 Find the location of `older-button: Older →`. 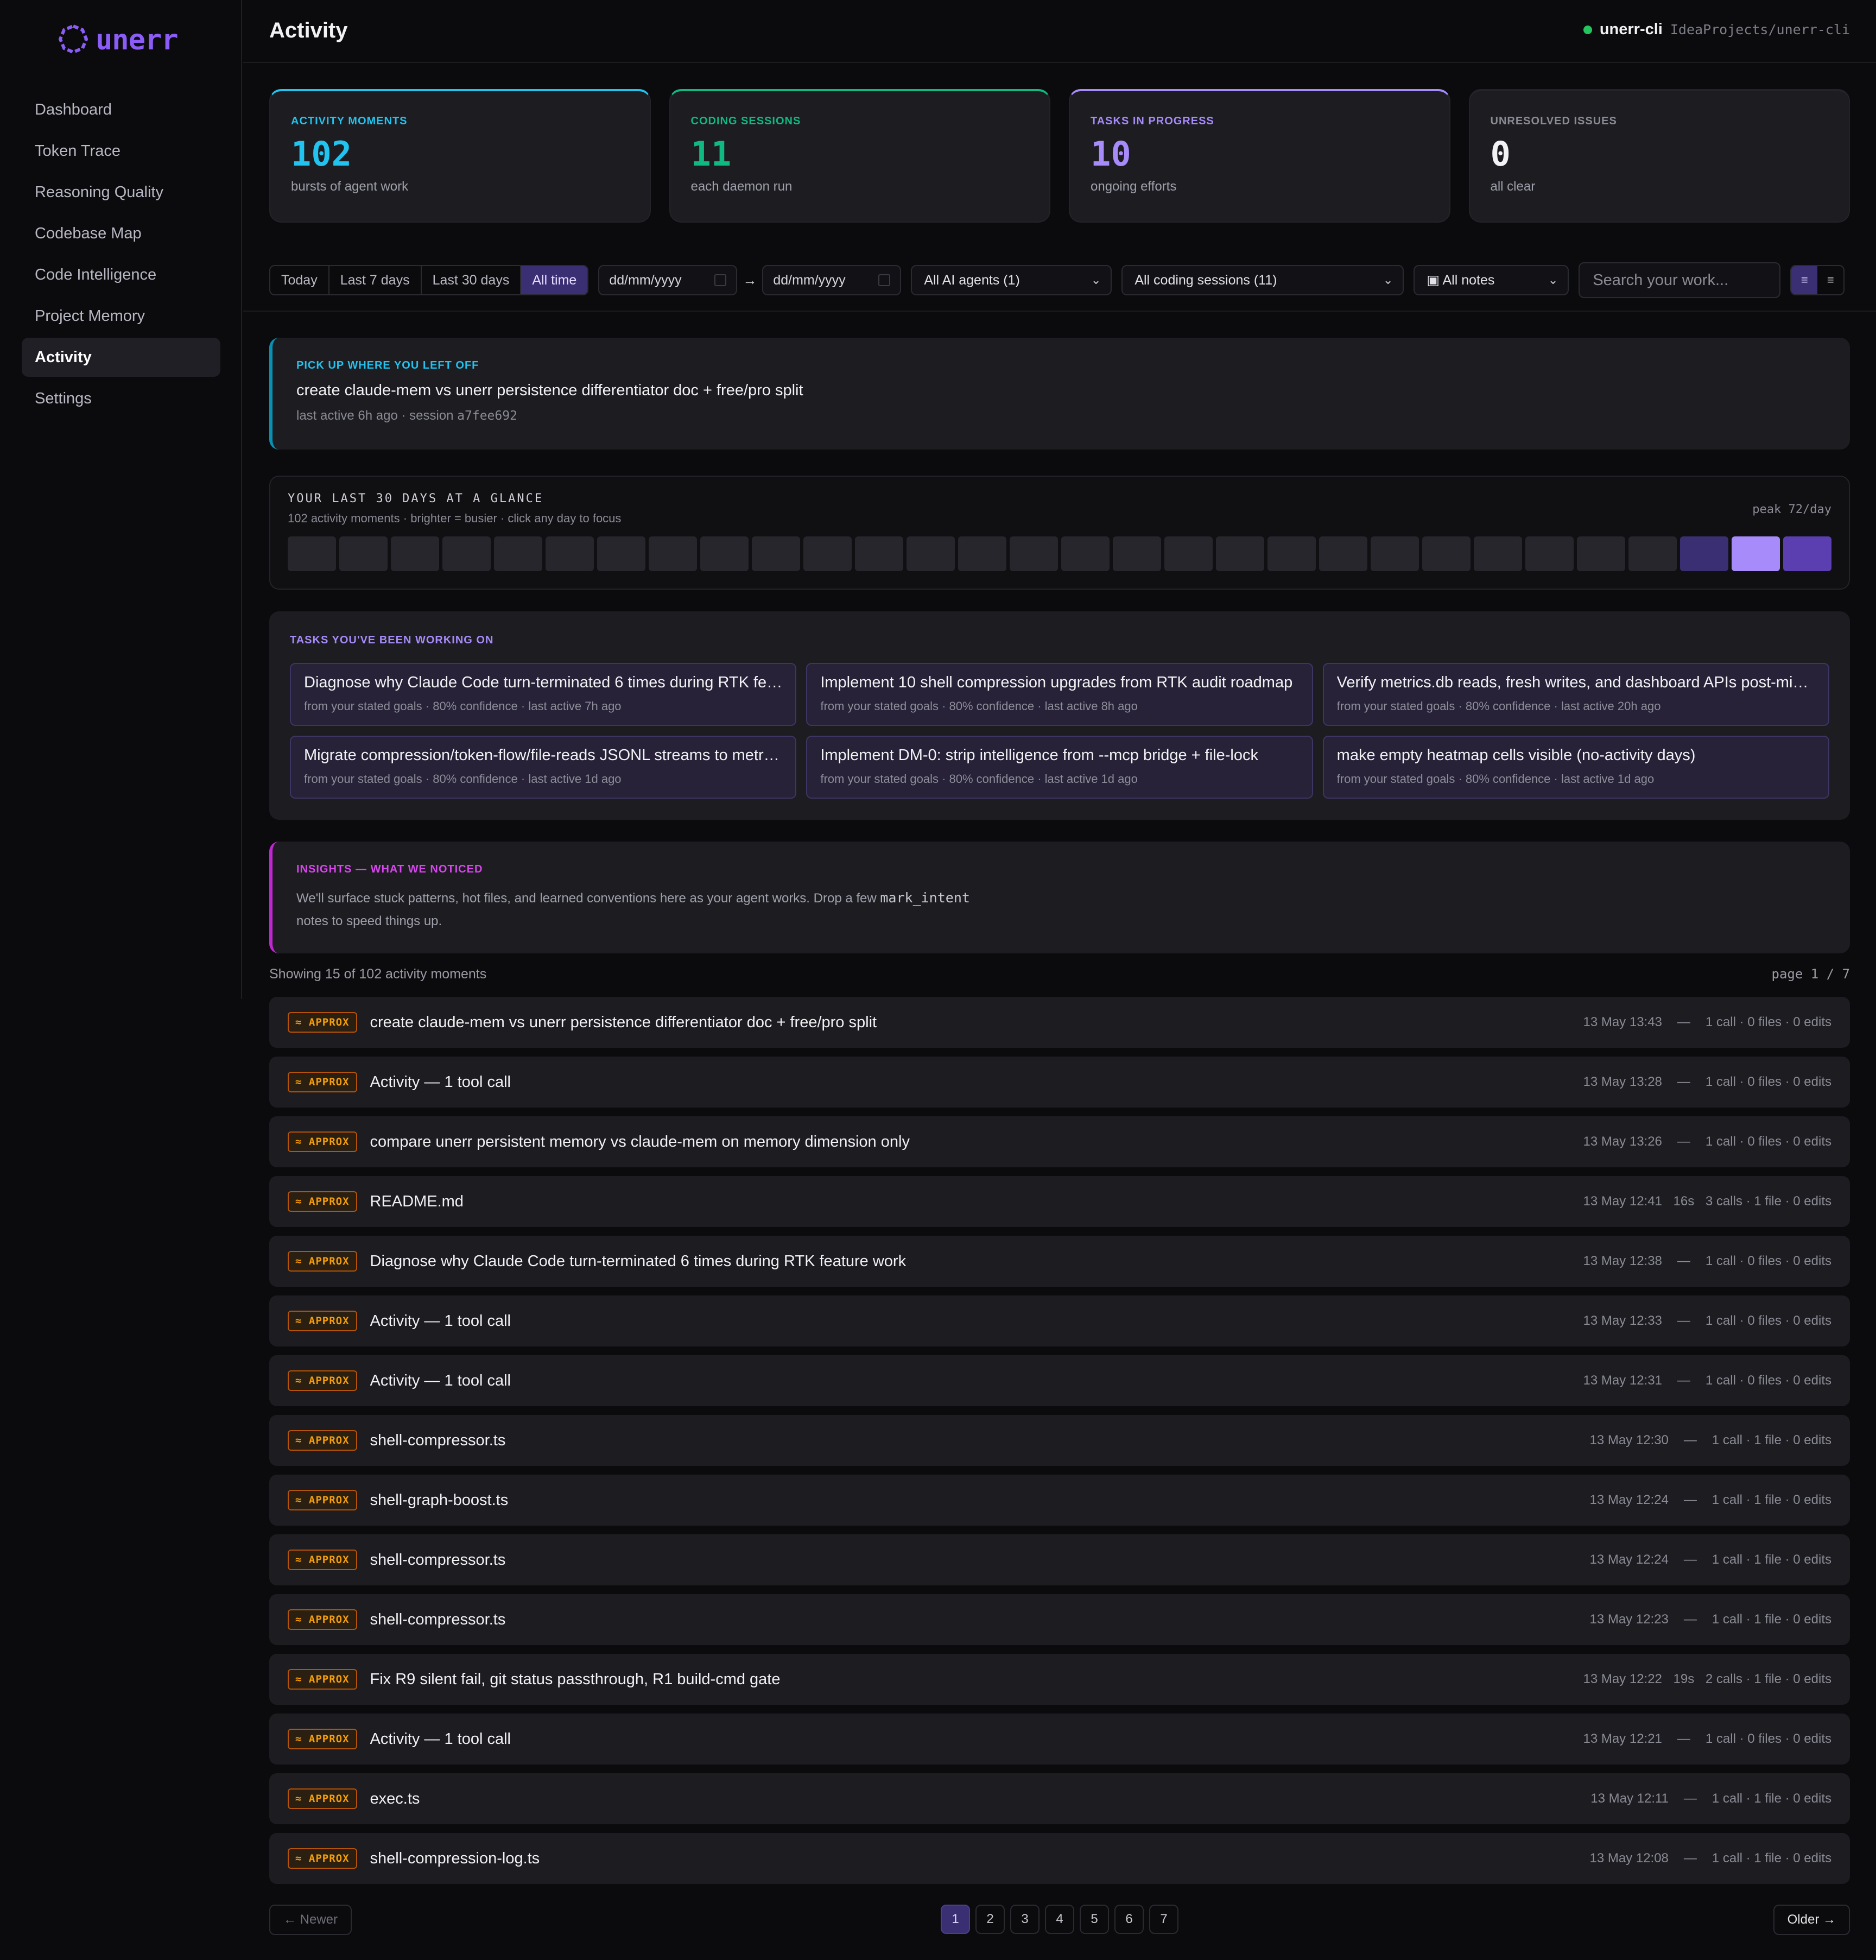

older-button: Older → is located at coordinates (1811, 1920).